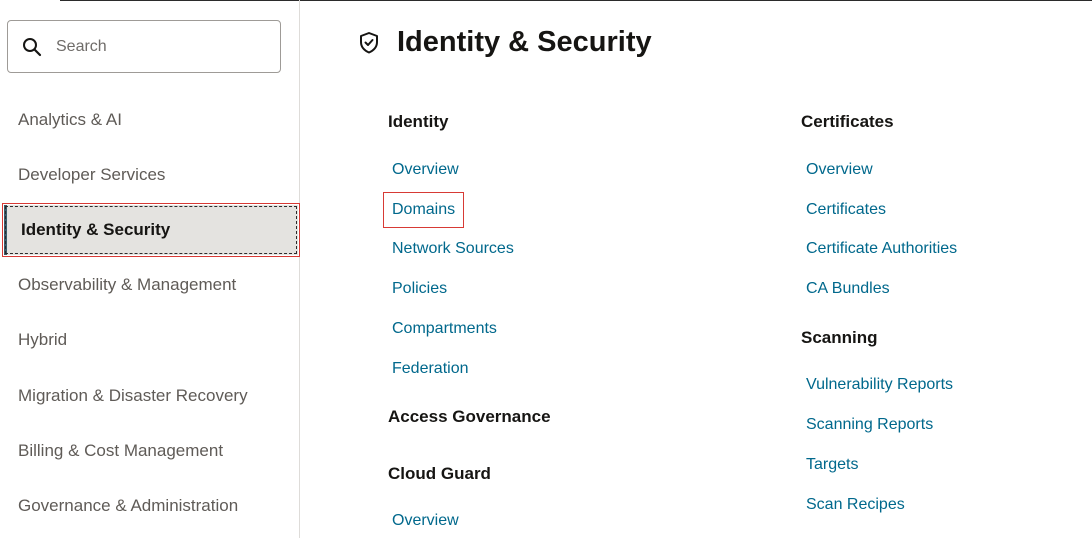 Image resolution: width=1092 pixels, height=538 pixels. I want to click on sidebar-item-label: Observability & Management, so click(127, 284).